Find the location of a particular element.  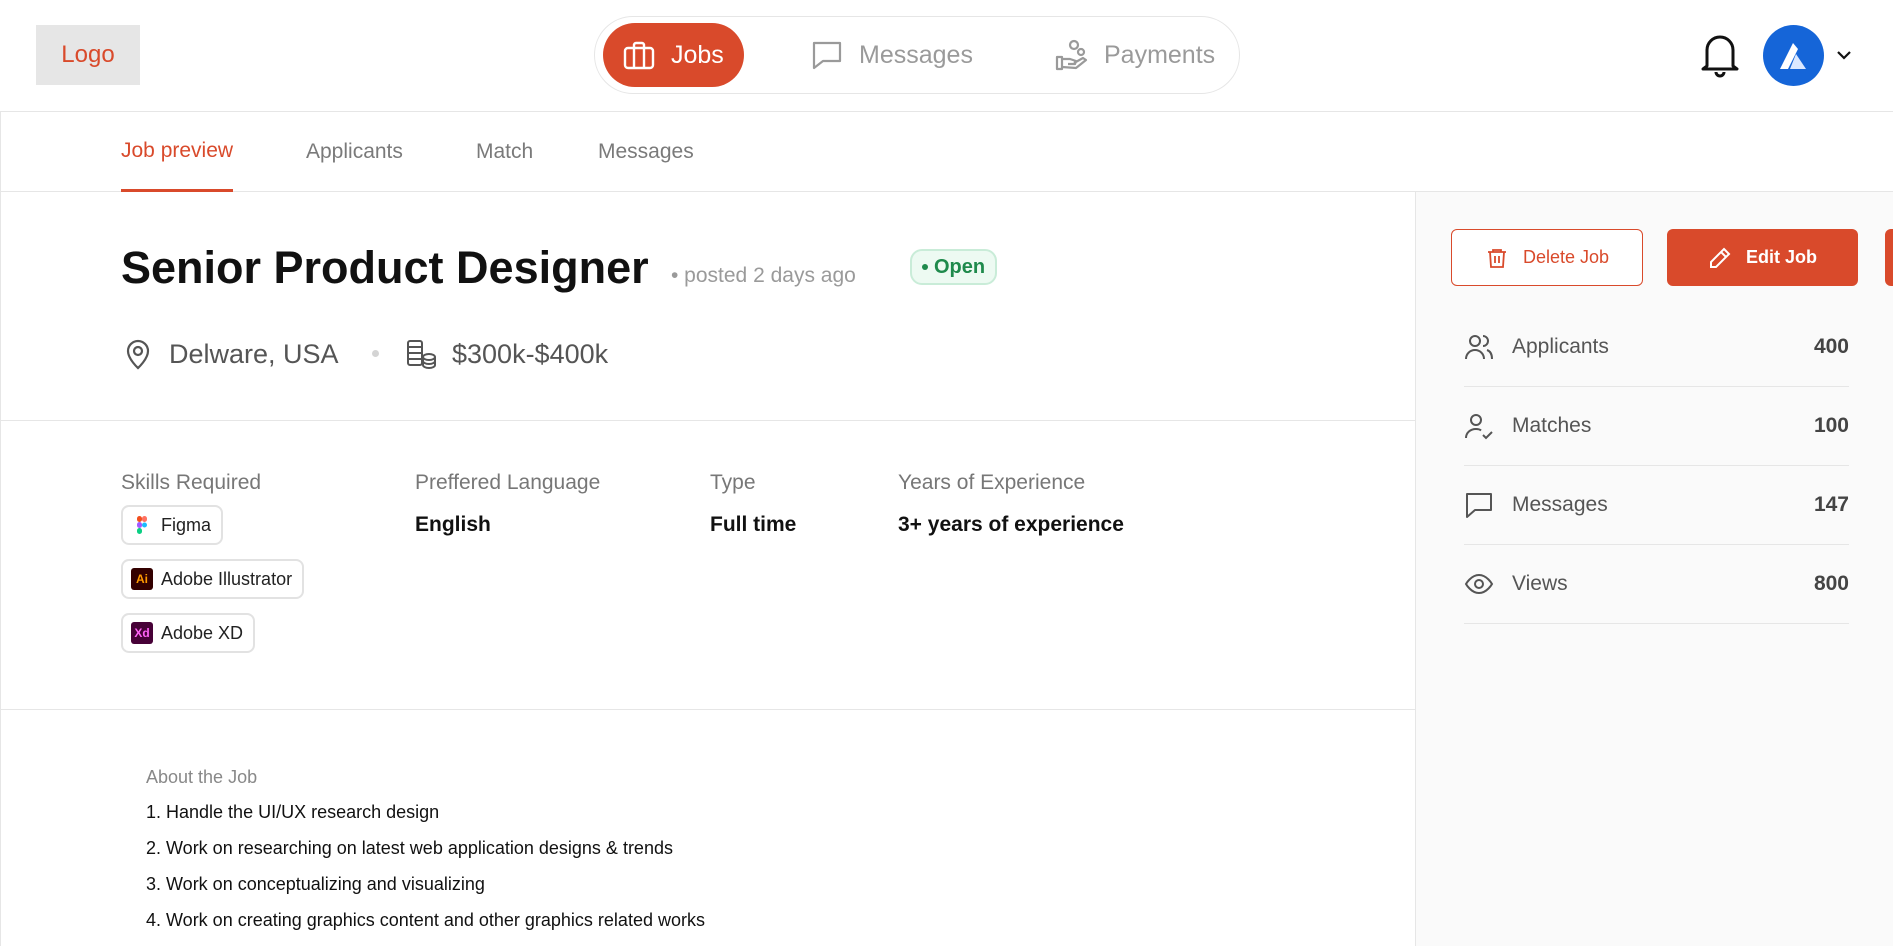

hand-coins-icon is located at coordinates (1071, 55).